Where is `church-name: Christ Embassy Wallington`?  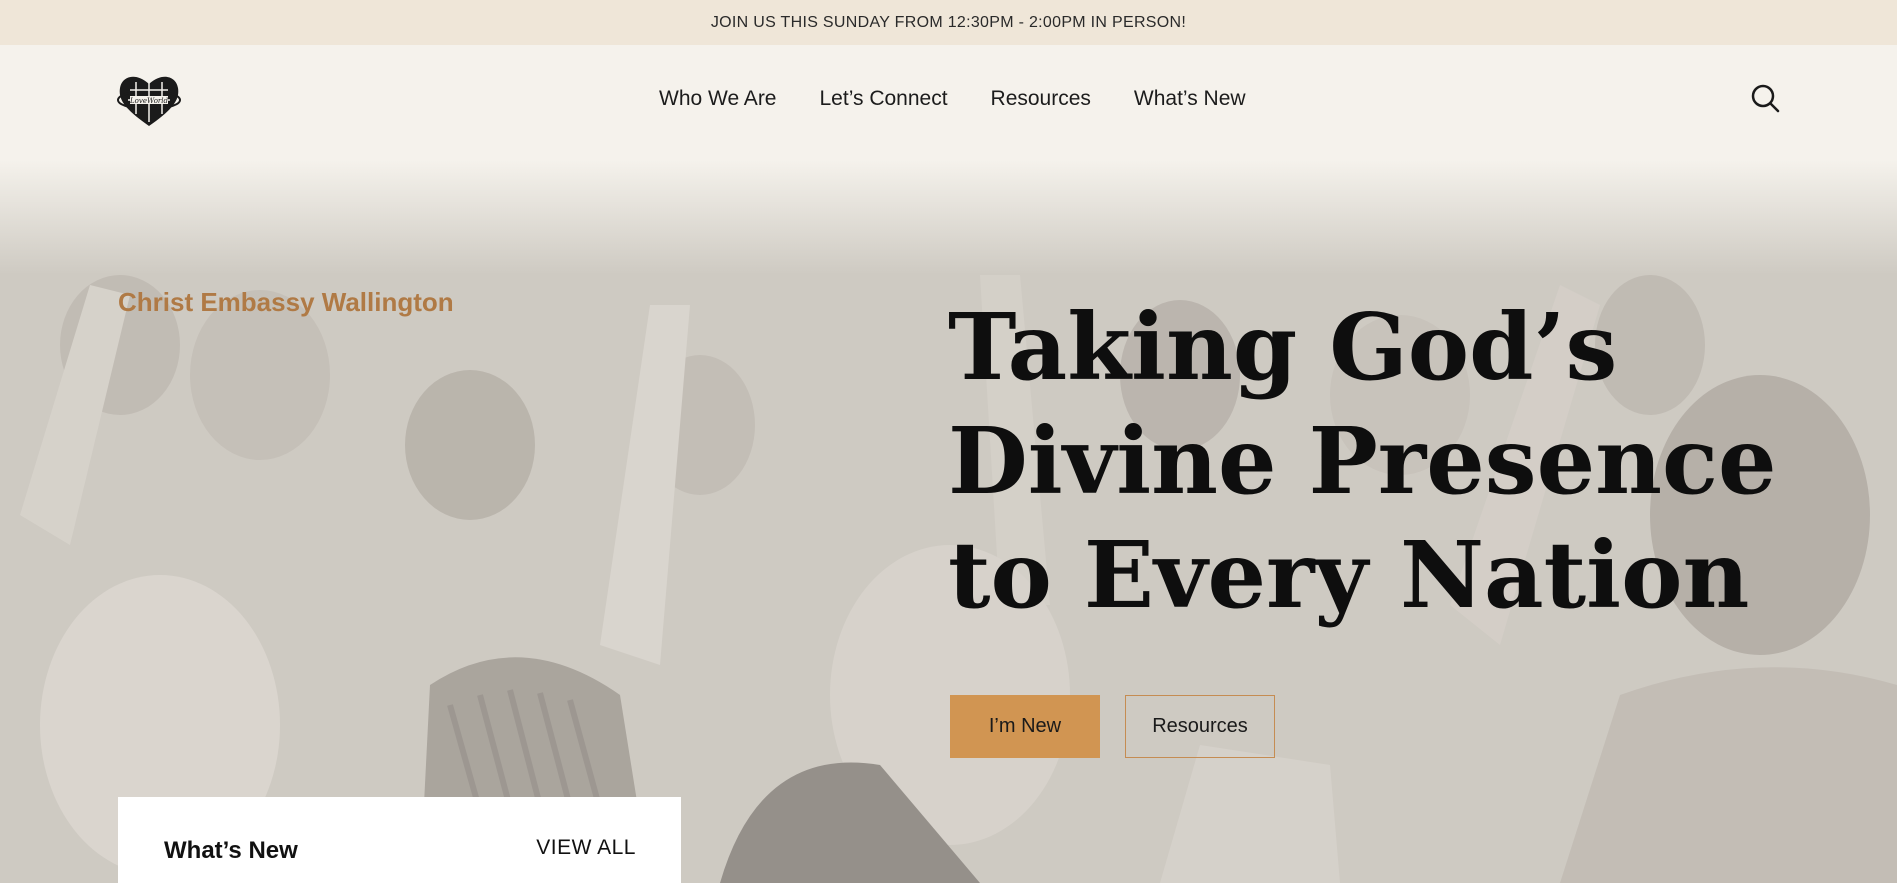
church-name: Christ Embassy Wallington is located at coordinates (286, 302).